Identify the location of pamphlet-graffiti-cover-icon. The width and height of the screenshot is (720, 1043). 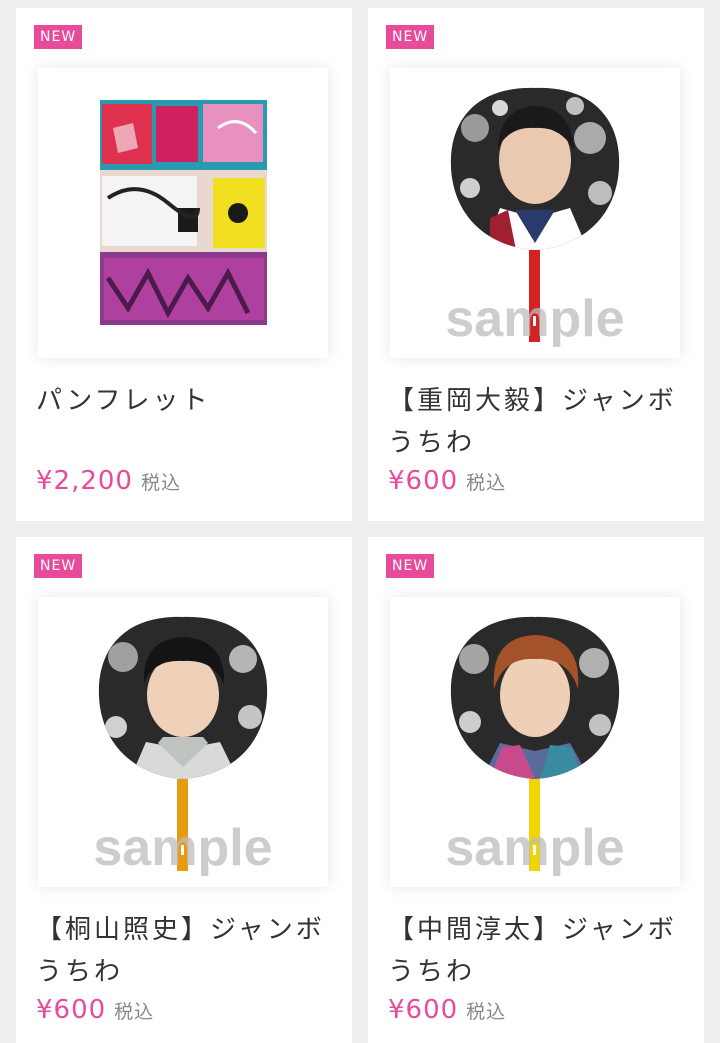
(183, 212).